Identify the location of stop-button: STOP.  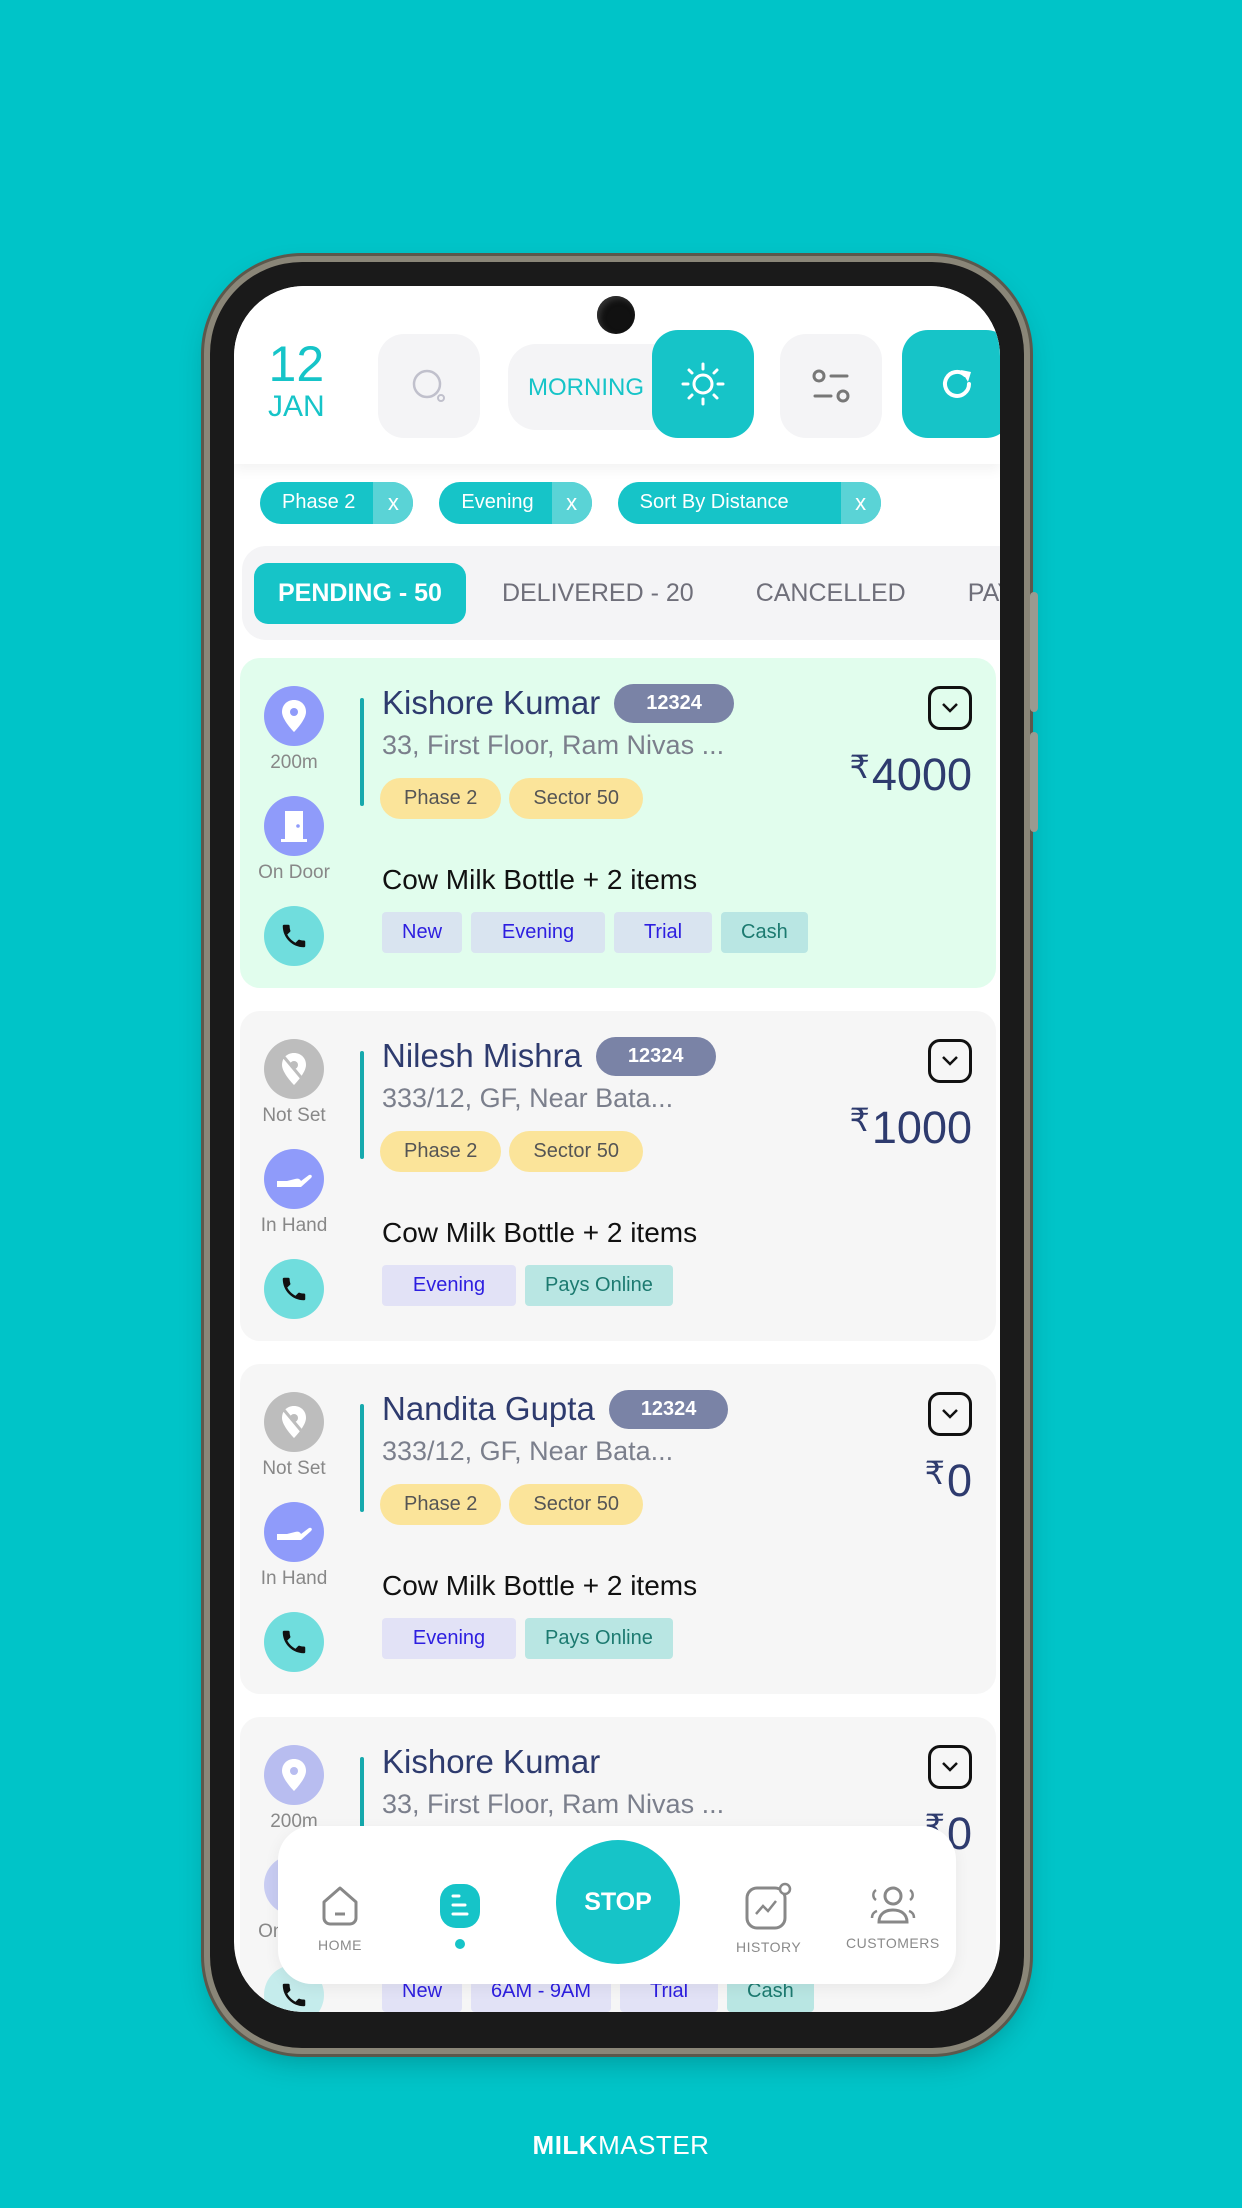
(618, 1902).